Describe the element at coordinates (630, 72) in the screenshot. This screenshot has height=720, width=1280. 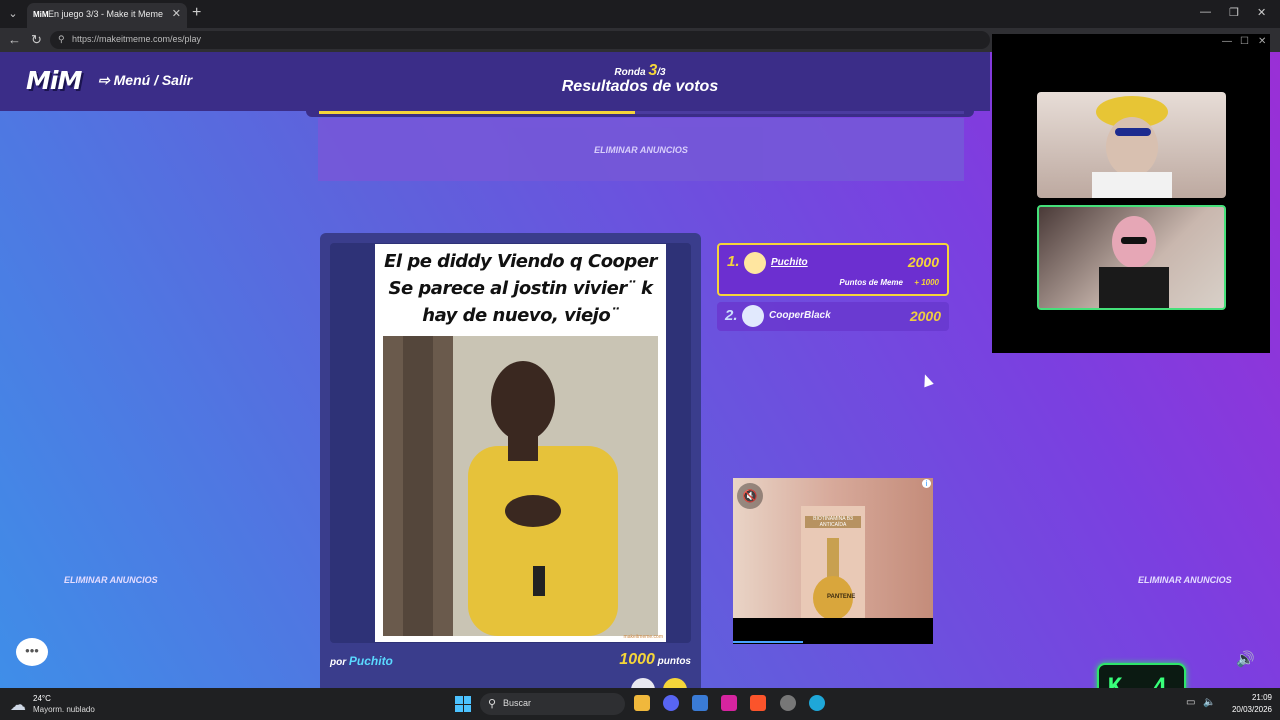
I see `round-label: Ronda` at that location.